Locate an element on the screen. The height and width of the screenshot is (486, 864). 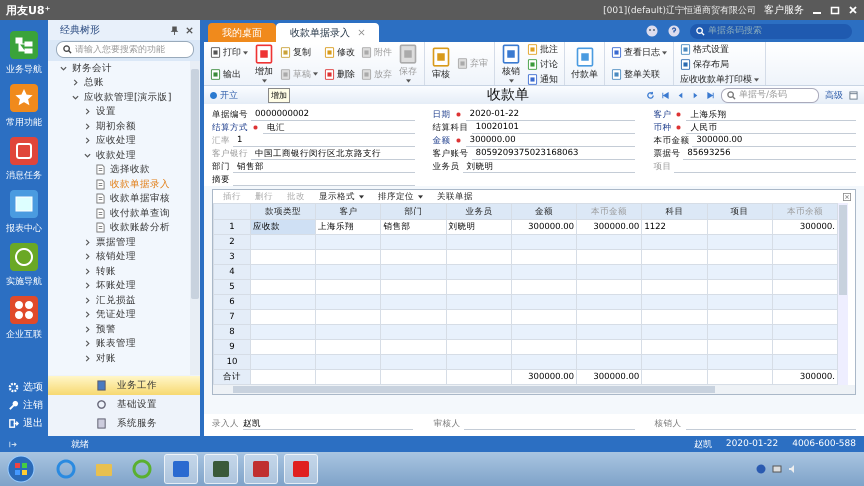
column-header: 金额 is located at coordinates (544, 212).